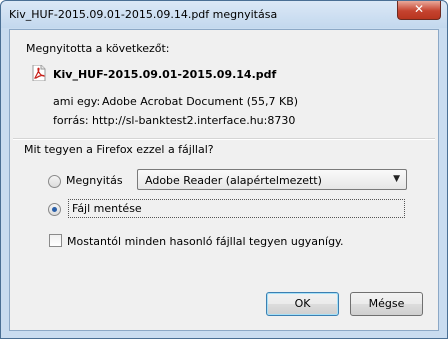  What do you see at coordinates (419, 10) in the screenshot?
I see `close-button: ✕` at bounding box center [419, 10].